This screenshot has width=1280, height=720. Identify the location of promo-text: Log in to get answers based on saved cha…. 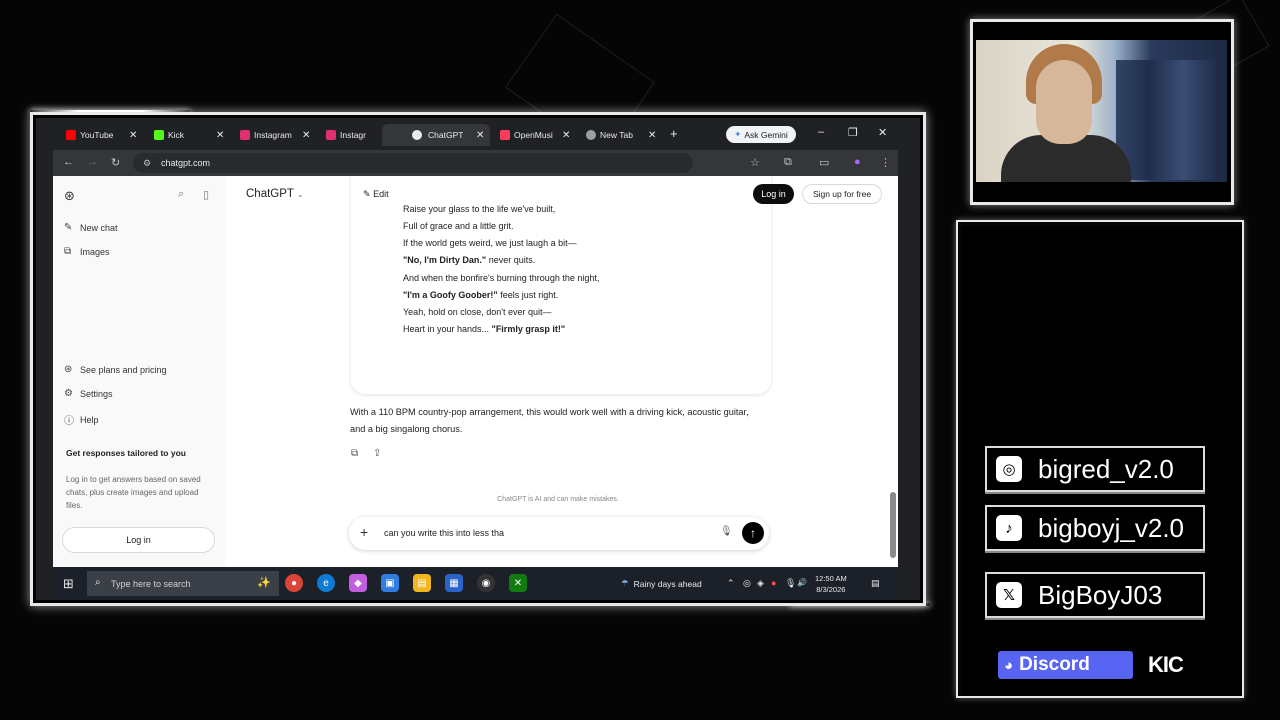
(133, 492).